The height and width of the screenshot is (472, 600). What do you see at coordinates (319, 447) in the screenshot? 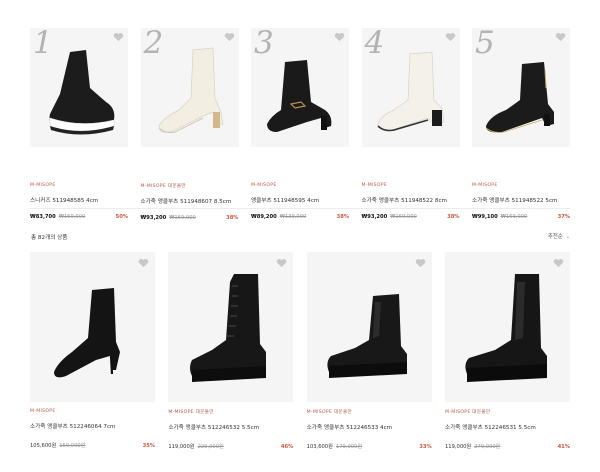
I see `sale-price: 103,600원` at bounding box center [319, 447].